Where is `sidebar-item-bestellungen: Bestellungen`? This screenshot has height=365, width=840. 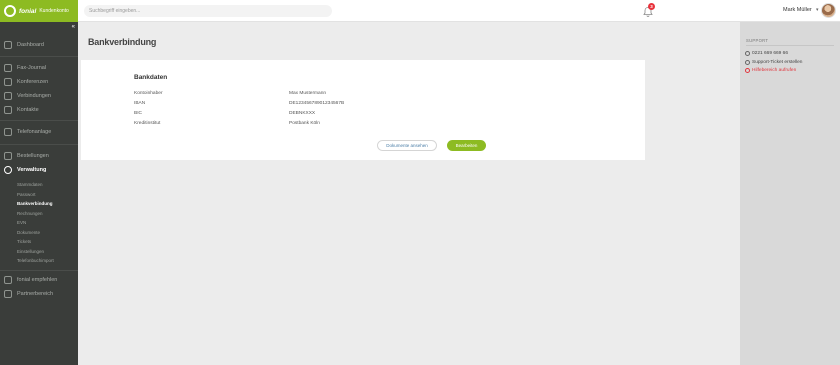
sidebar-item-bestellungen: Bestellungen is located at coordinates (26, 156).